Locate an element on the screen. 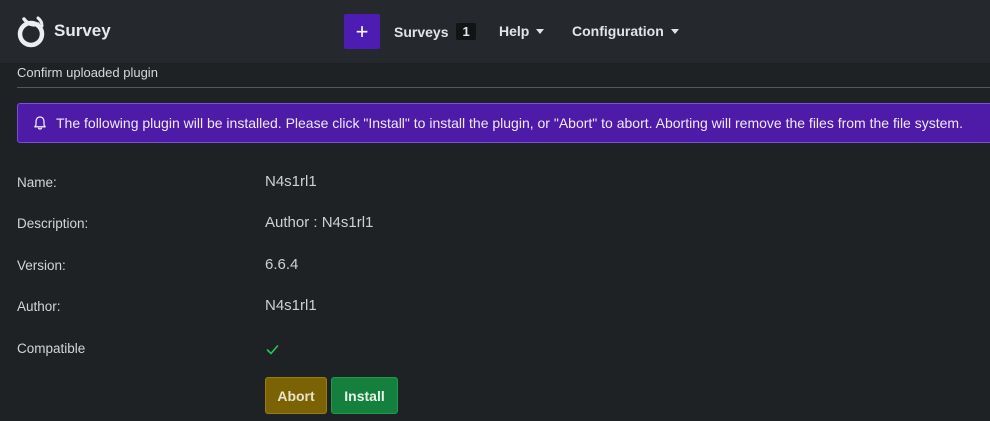 The width and height of the screenshot is (990, 421). abort-button: Abort is located at coordinates (296, 395).